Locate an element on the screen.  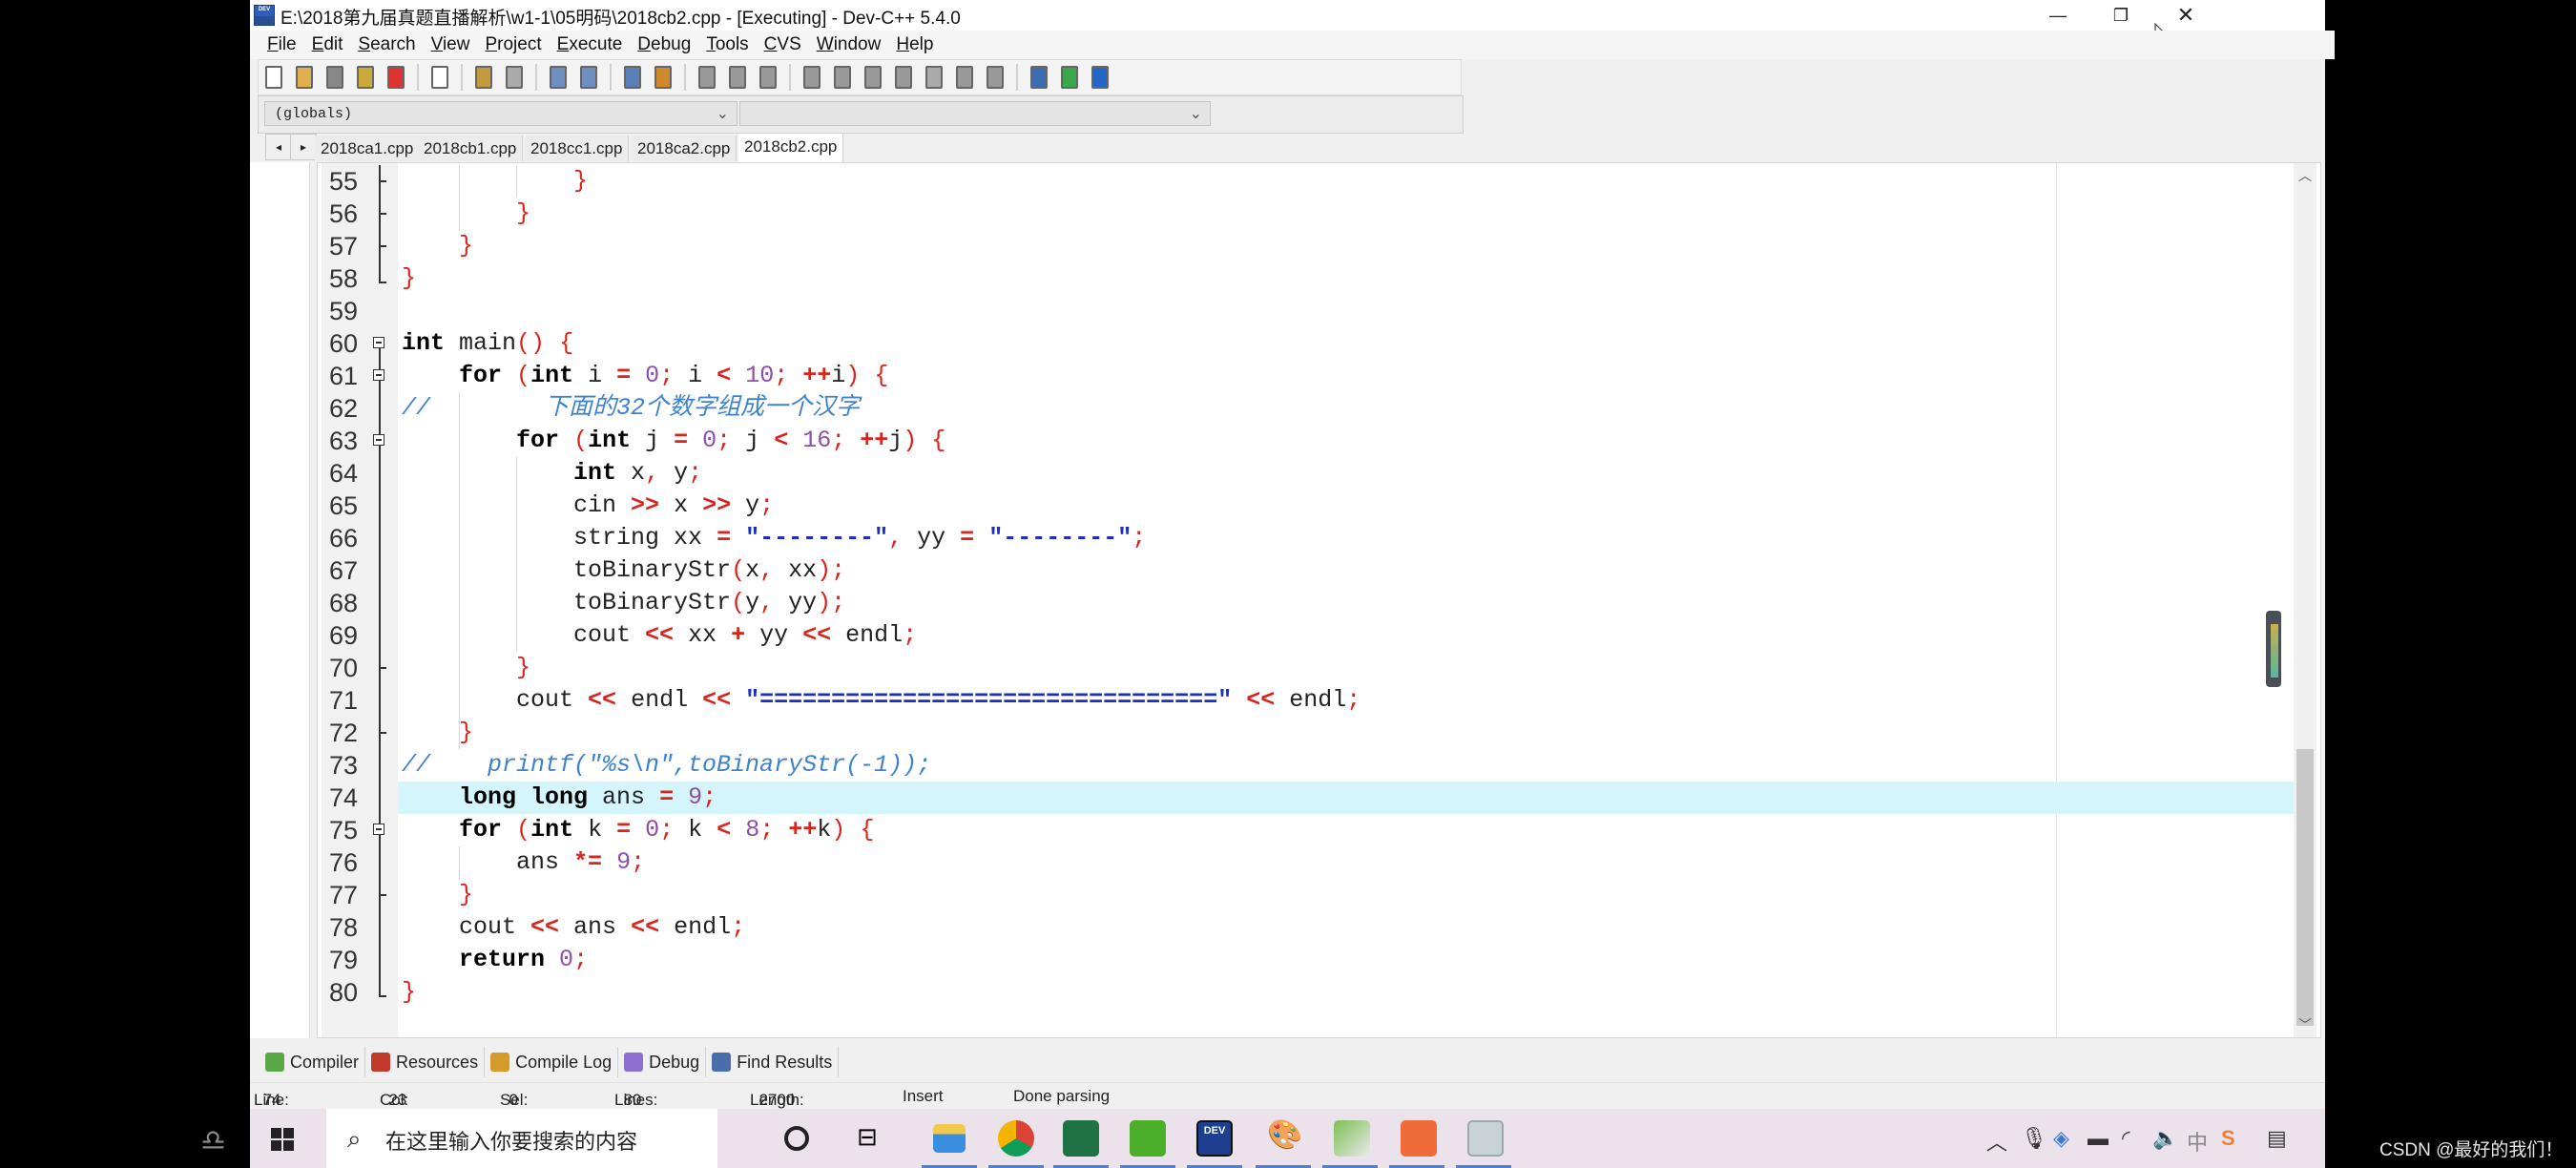
code-line: 57 } is located at coordinates (1272, 246).